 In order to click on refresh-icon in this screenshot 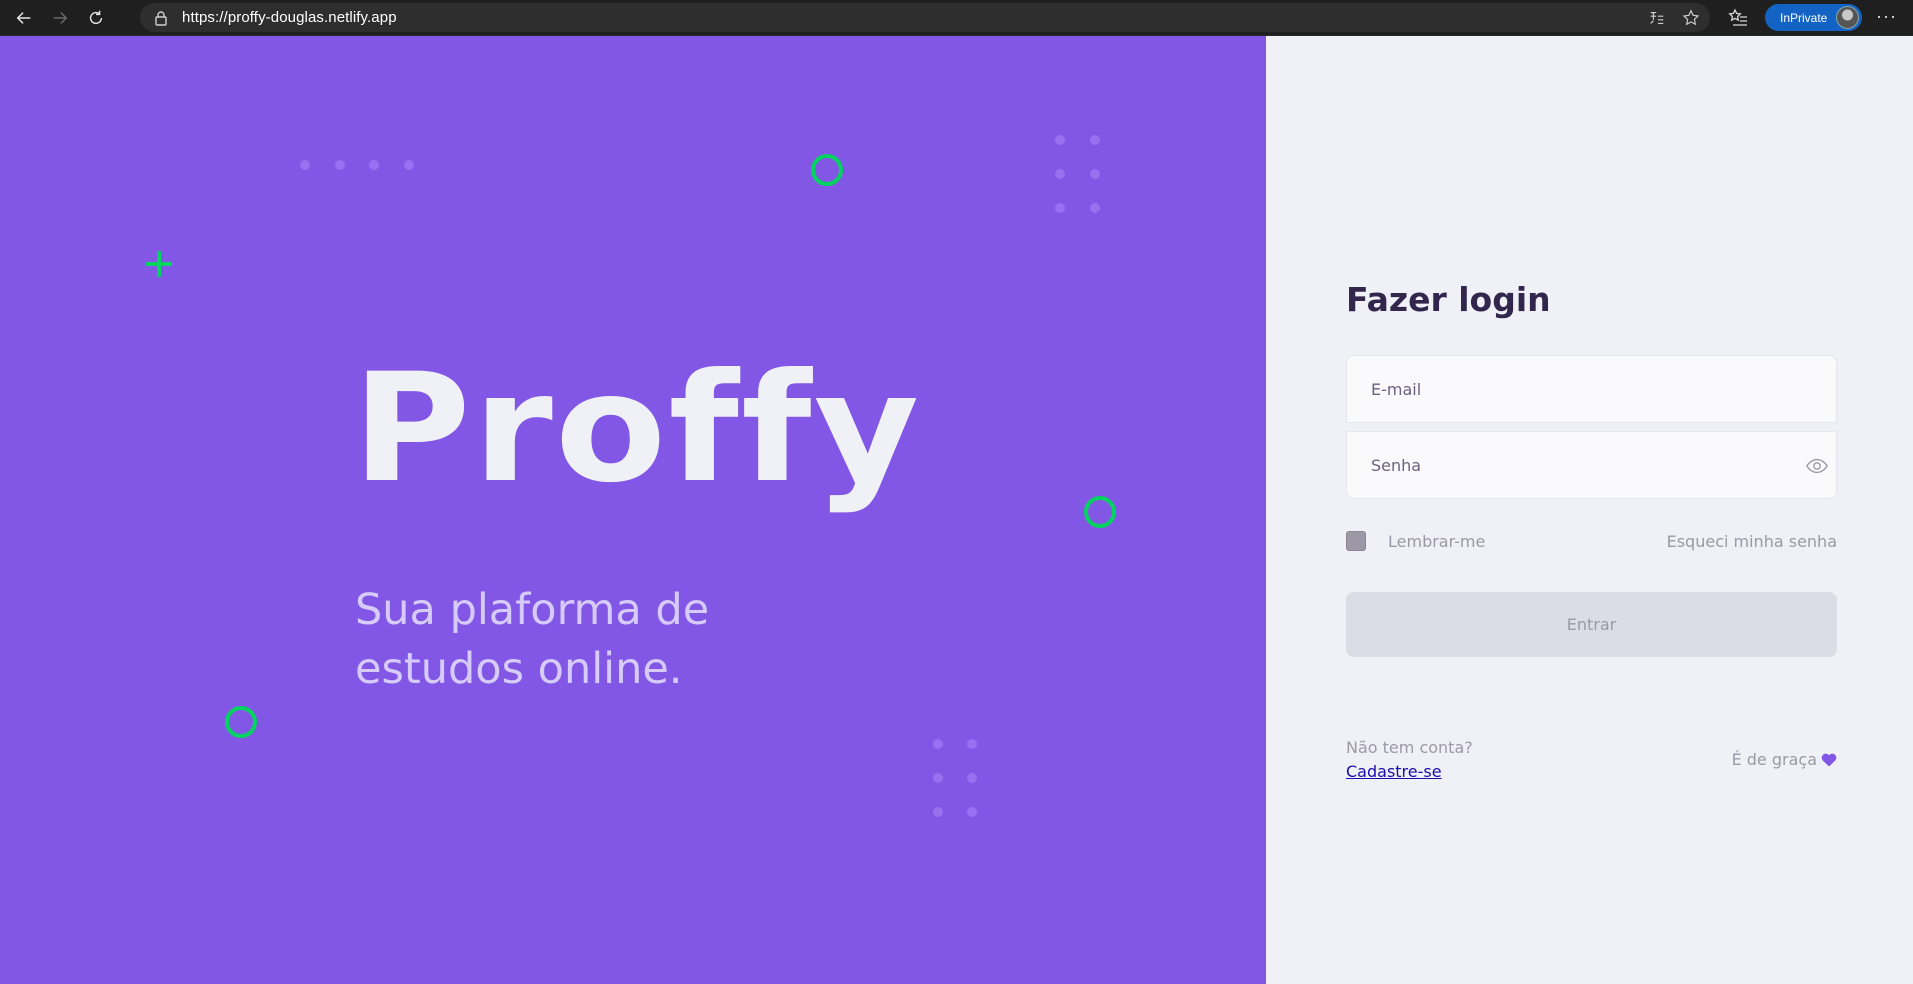, I will do `click(96, 17)`.